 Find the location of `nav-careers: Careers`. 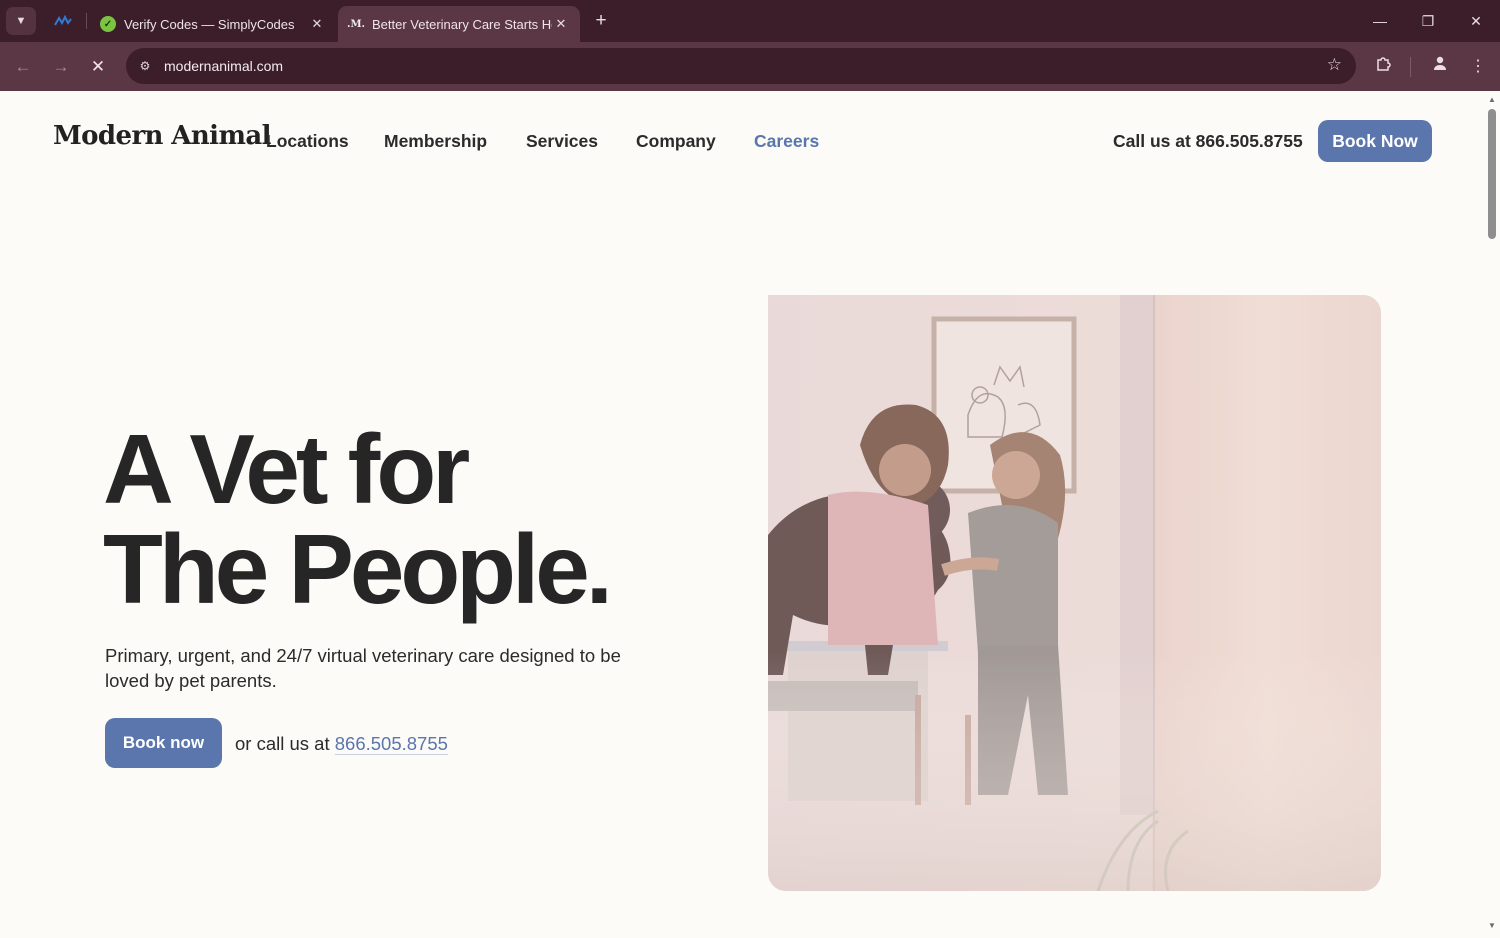

nav-careers: Careers is located at coordinates (786, 141).